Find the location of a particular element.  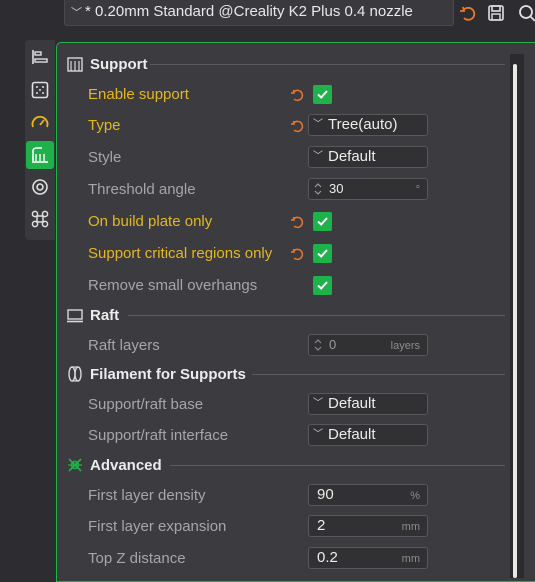

tab-support is located at coordinates (40, 155).